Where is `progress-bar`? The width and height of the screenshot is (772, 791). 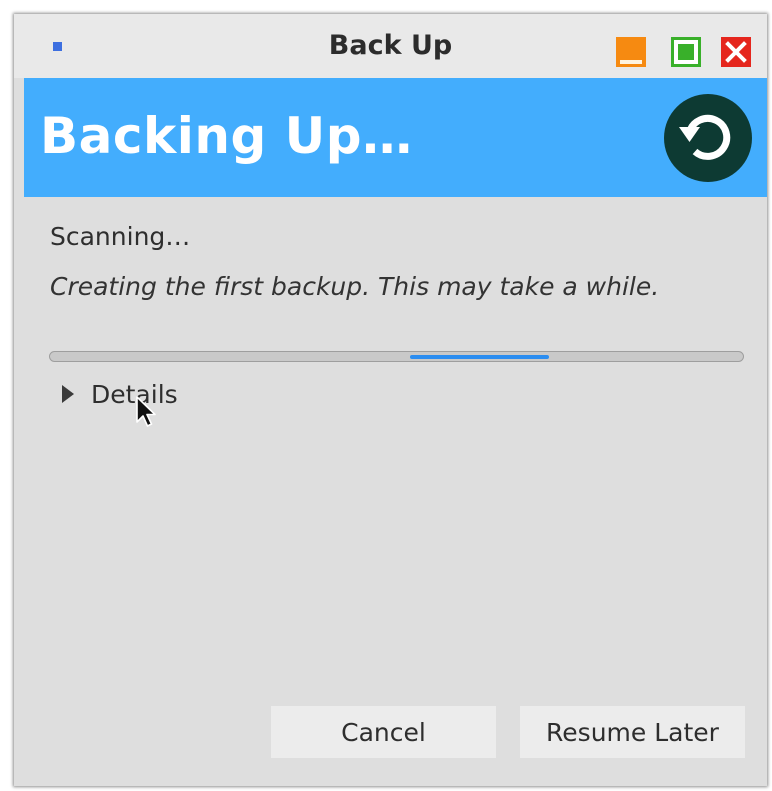
progress-bar is located at coordinates (396, 356).